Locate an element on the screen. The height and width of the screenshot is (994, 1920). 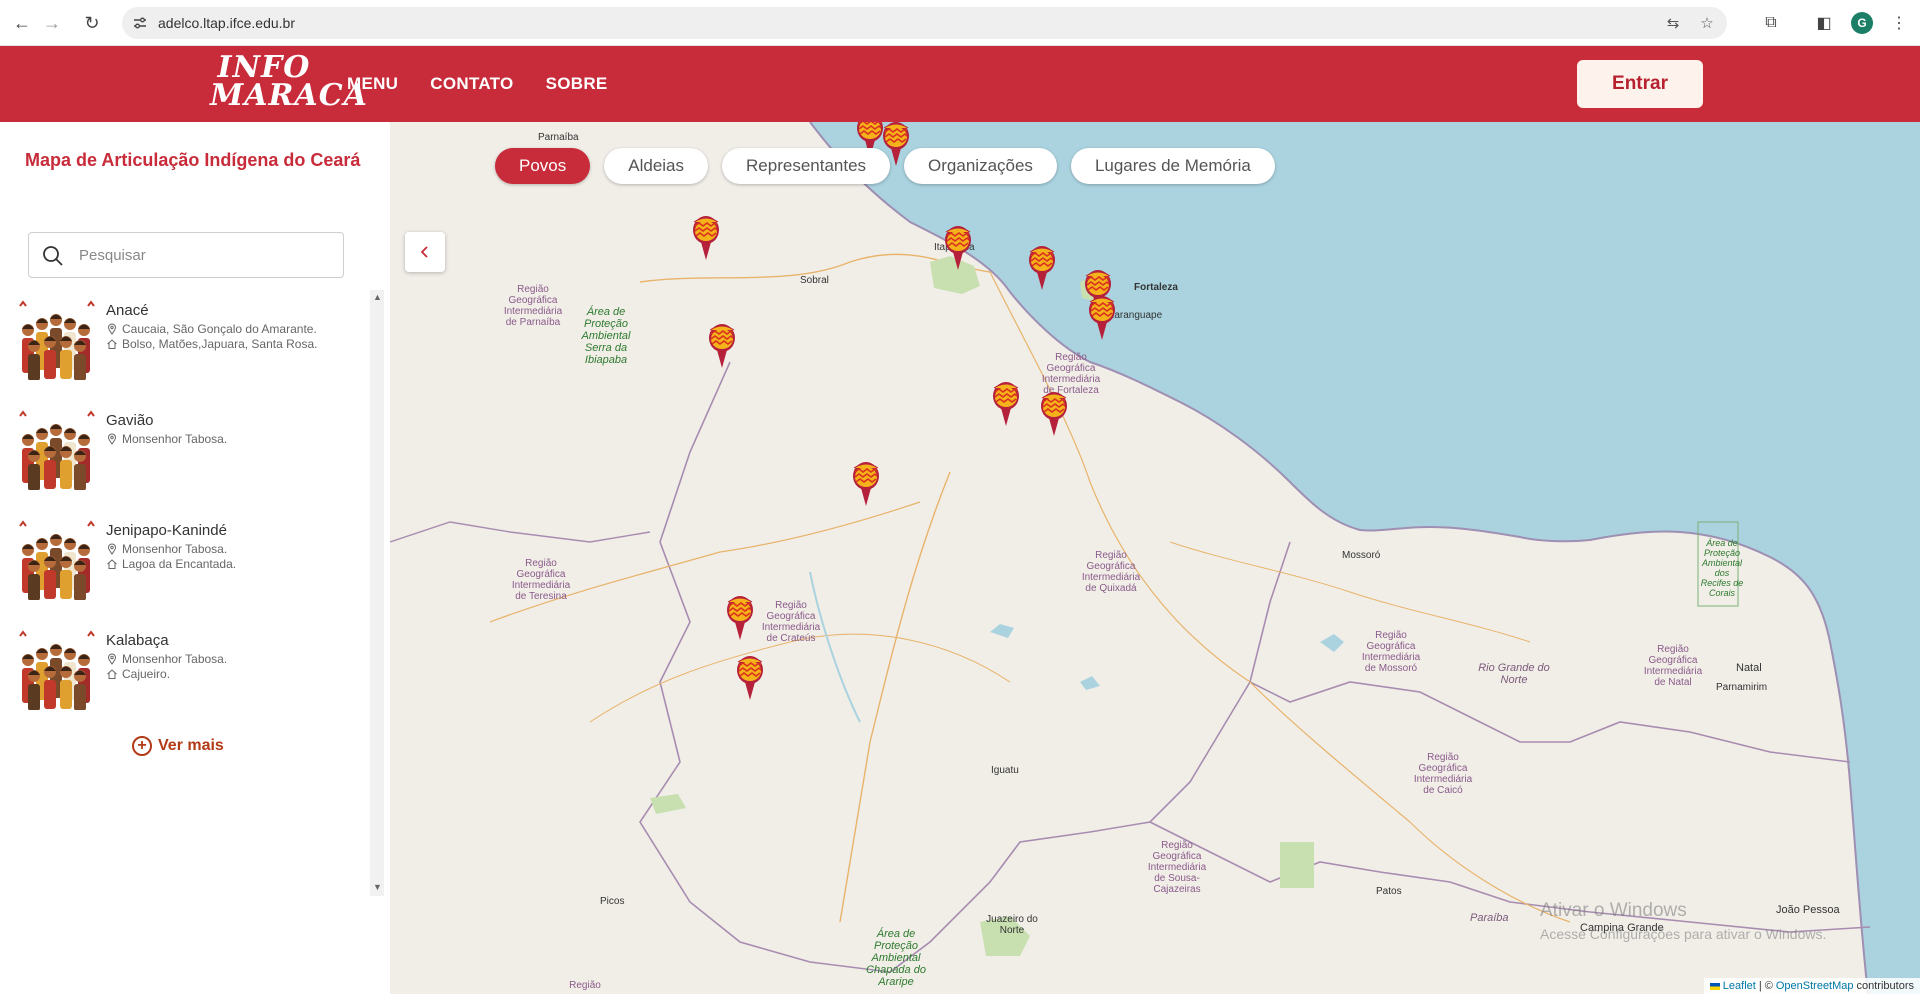
flag-icon is located at coordinates (1714, 986).